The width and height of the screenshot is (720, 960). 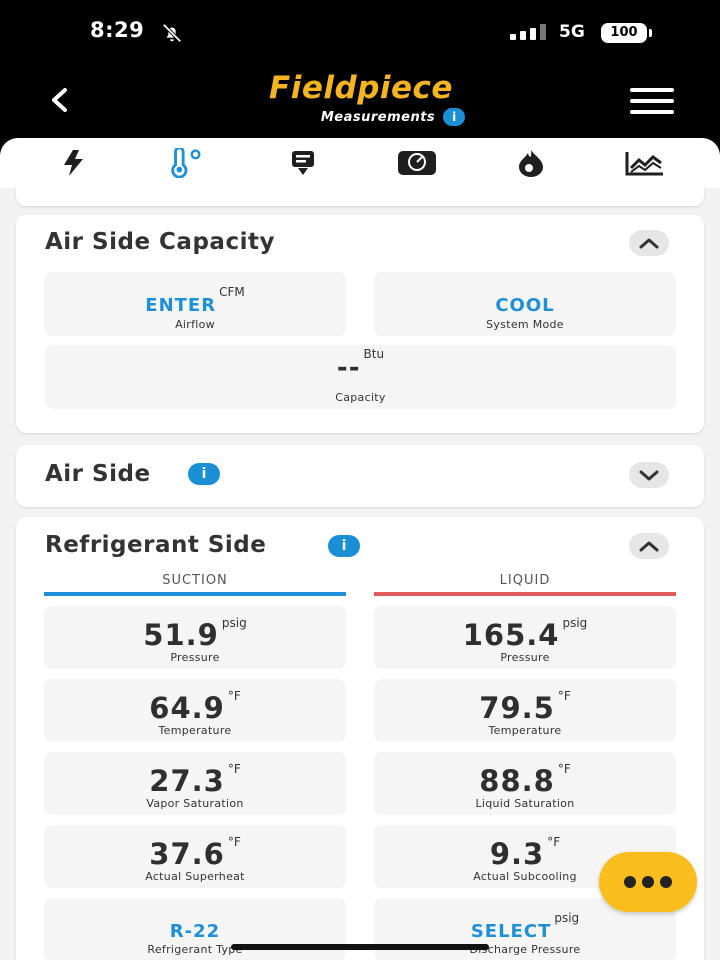 I want to click on bell-muted-icon, so click(x=172, y=33).